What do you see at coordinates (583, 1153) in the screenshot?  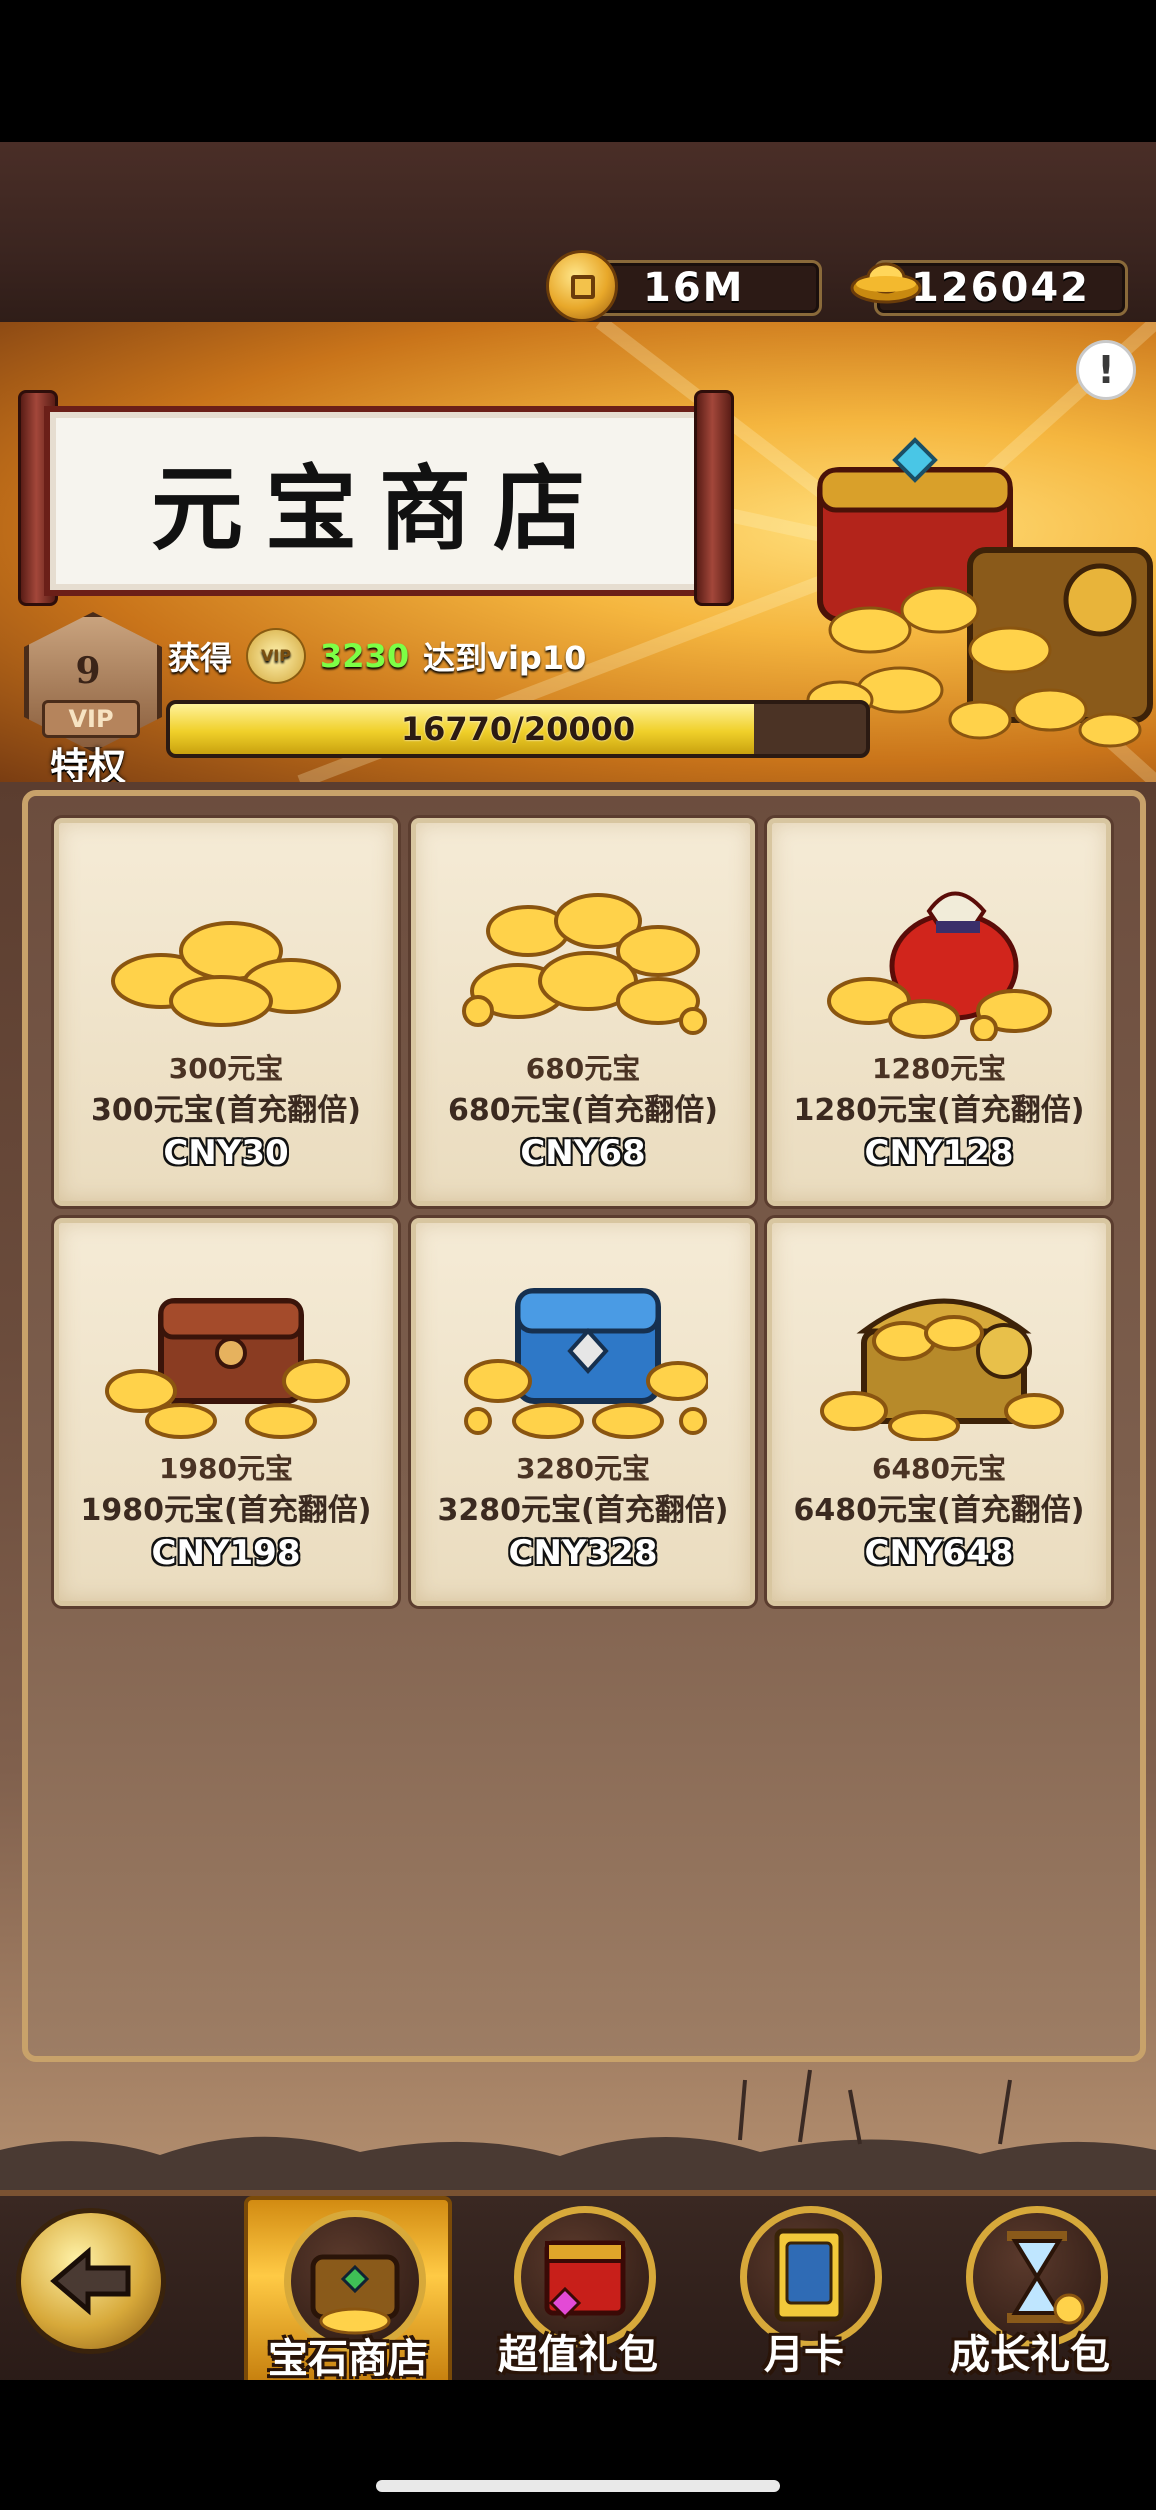 I see `product-price: CNY68` at bounding box center [583, 1153].